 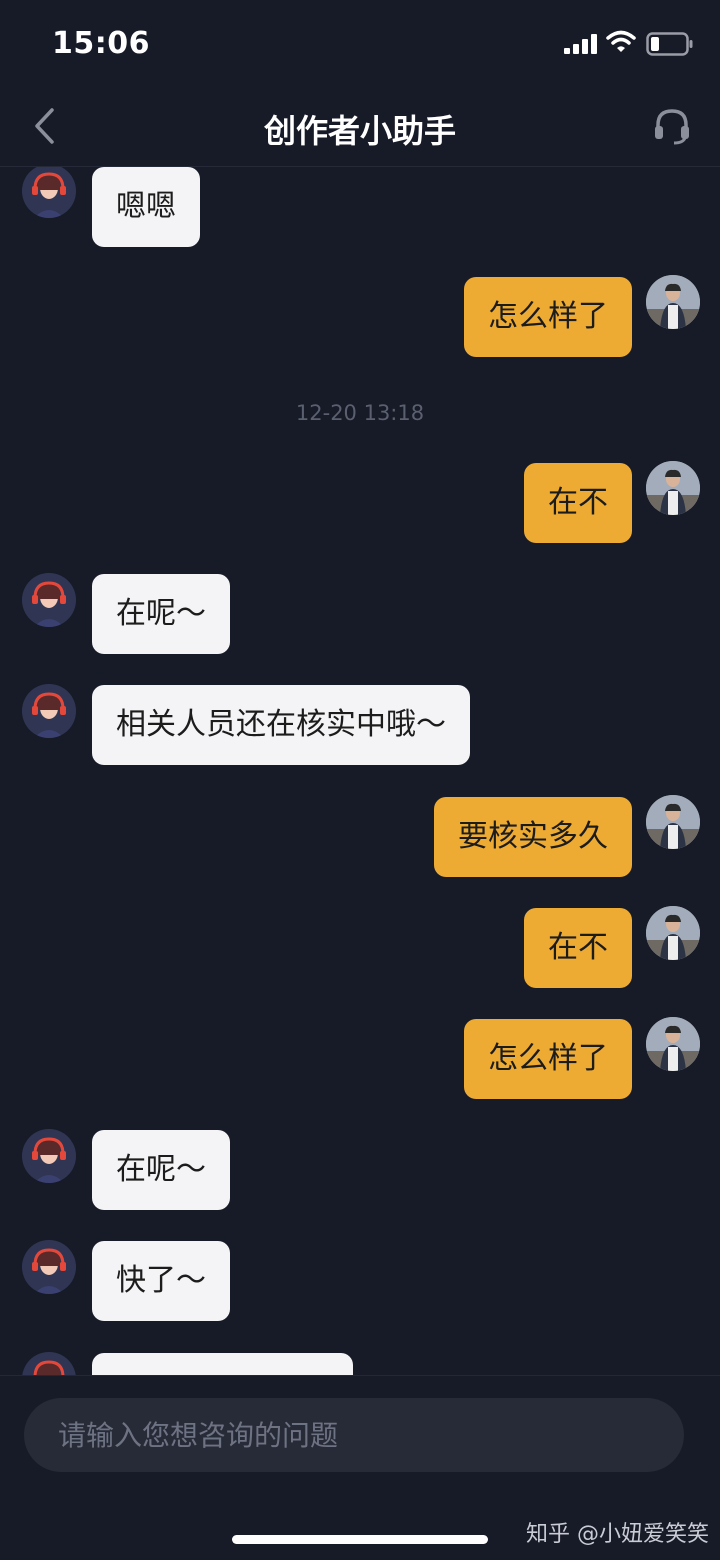 What do you see at coordinates (281, 725) in the screenshot?
I see `message-bubble: 相关人员还在核实中哦～` at bounding box center [281, 725].